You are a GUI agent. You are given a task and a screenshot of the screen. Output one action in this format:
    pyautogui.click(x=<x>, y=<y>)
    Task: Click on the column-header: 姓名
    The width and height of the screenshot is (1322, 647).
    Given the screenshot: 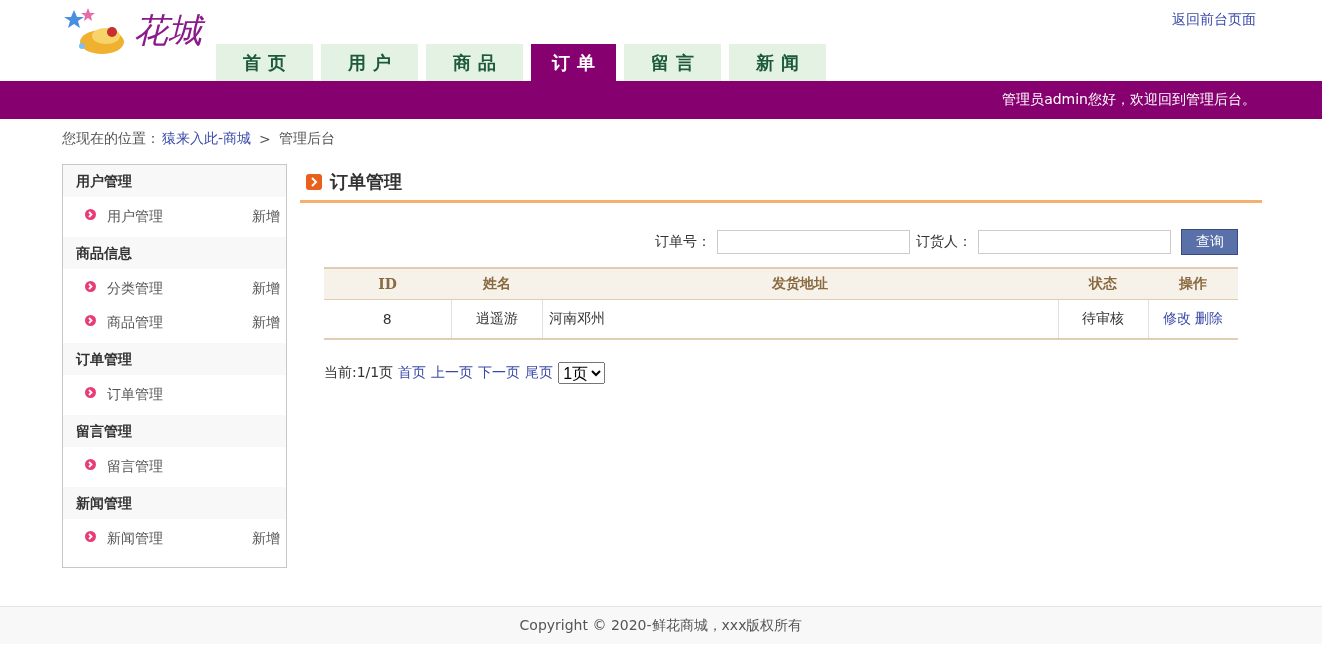 What is the action you would take?
    pyautogui.click(x=496, y=283)
    